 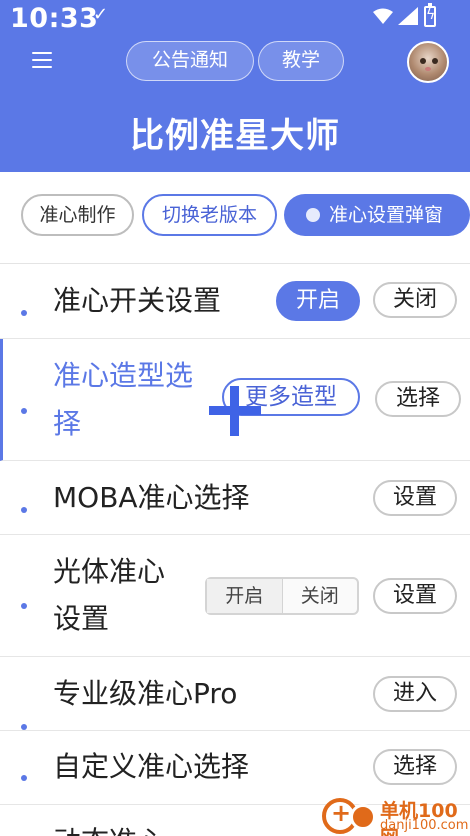 I want to click on row-label: 动态准心, so click(x=109, y=827).